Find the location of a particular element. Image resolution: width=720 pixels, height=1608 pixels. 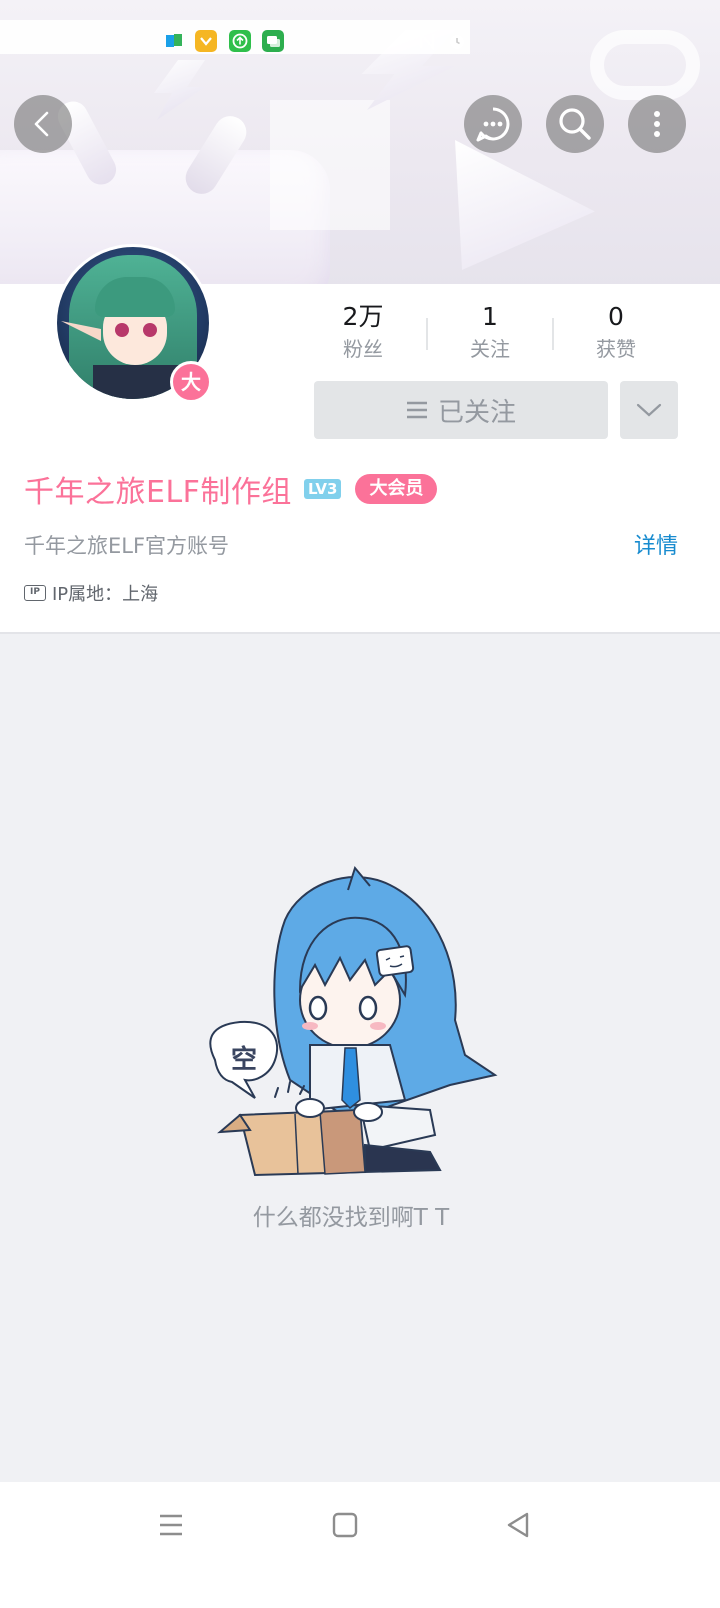

detail-link: 详情 is located at coordinates (656, 544).